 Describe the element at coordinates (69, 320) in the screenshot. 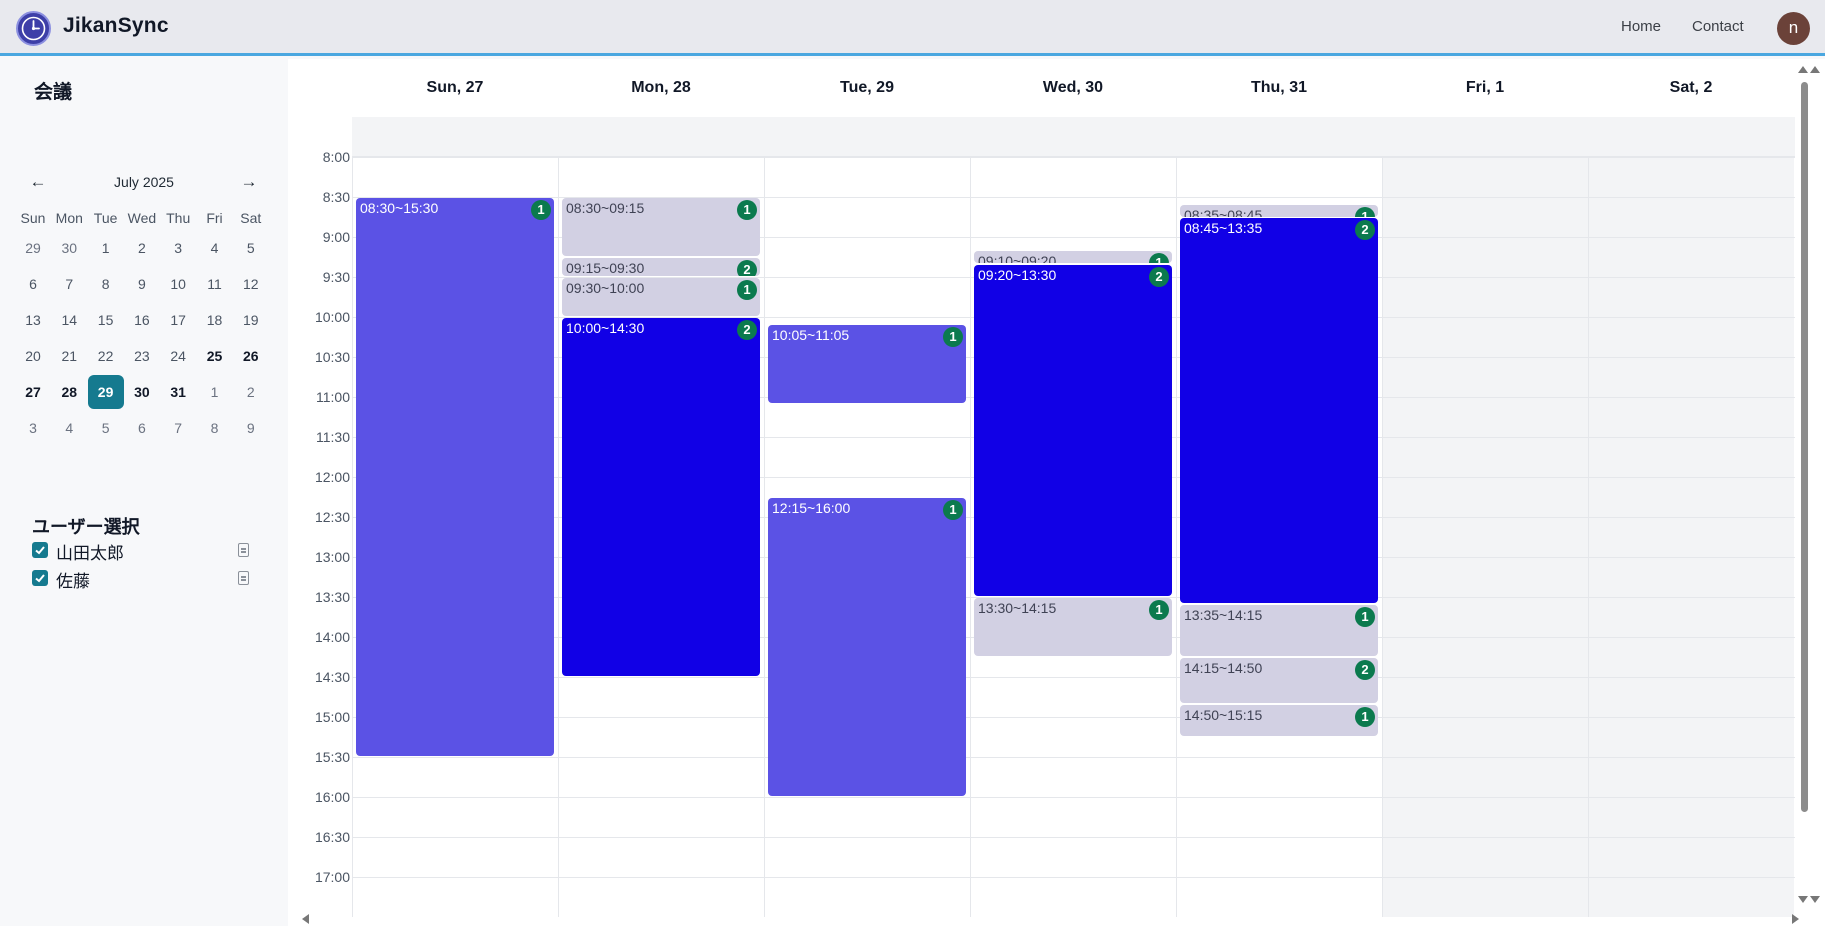

I see `calendar-day: 14` at that location.